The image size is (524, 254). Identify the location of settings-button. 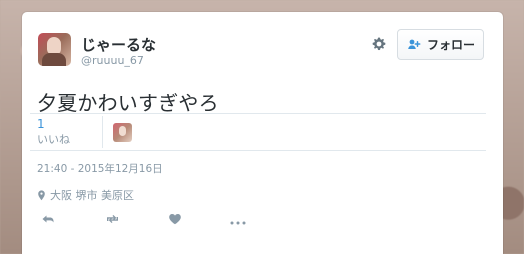
(379, 46).